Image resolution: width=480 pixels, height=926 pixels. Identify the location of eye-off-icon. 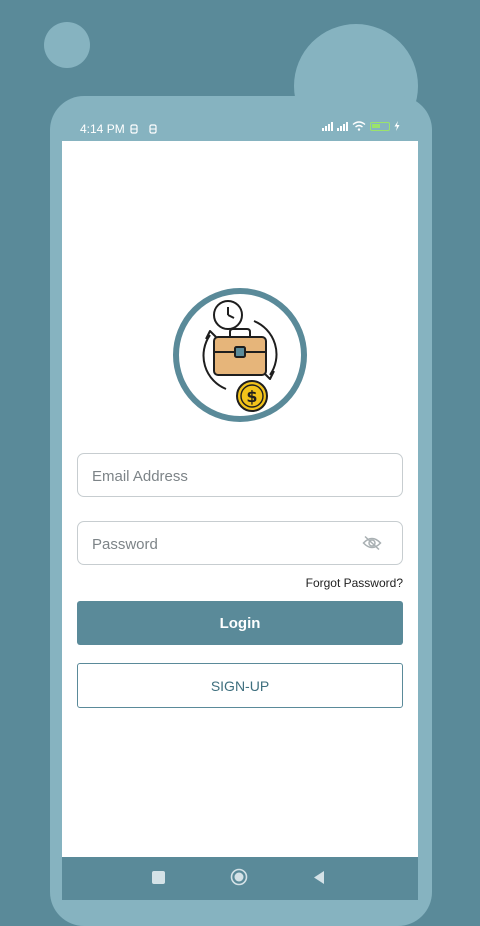
(372, 543).